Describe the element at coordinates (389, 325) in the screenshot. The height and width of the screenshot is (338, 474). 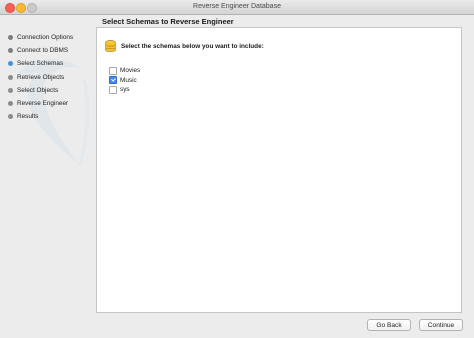
I see `go-back-button: Go Back` at that location.